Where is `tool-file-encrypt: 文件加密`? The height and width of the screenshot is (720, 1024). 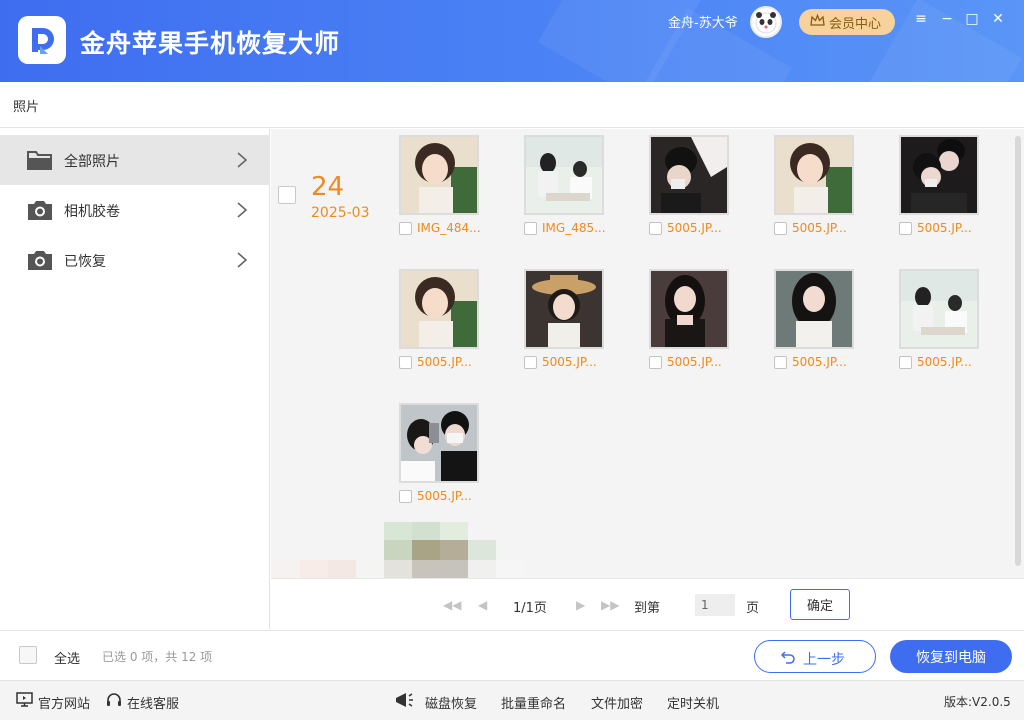
tool-file-encrypt: 文件加密 is located at coordinates (617, 702).